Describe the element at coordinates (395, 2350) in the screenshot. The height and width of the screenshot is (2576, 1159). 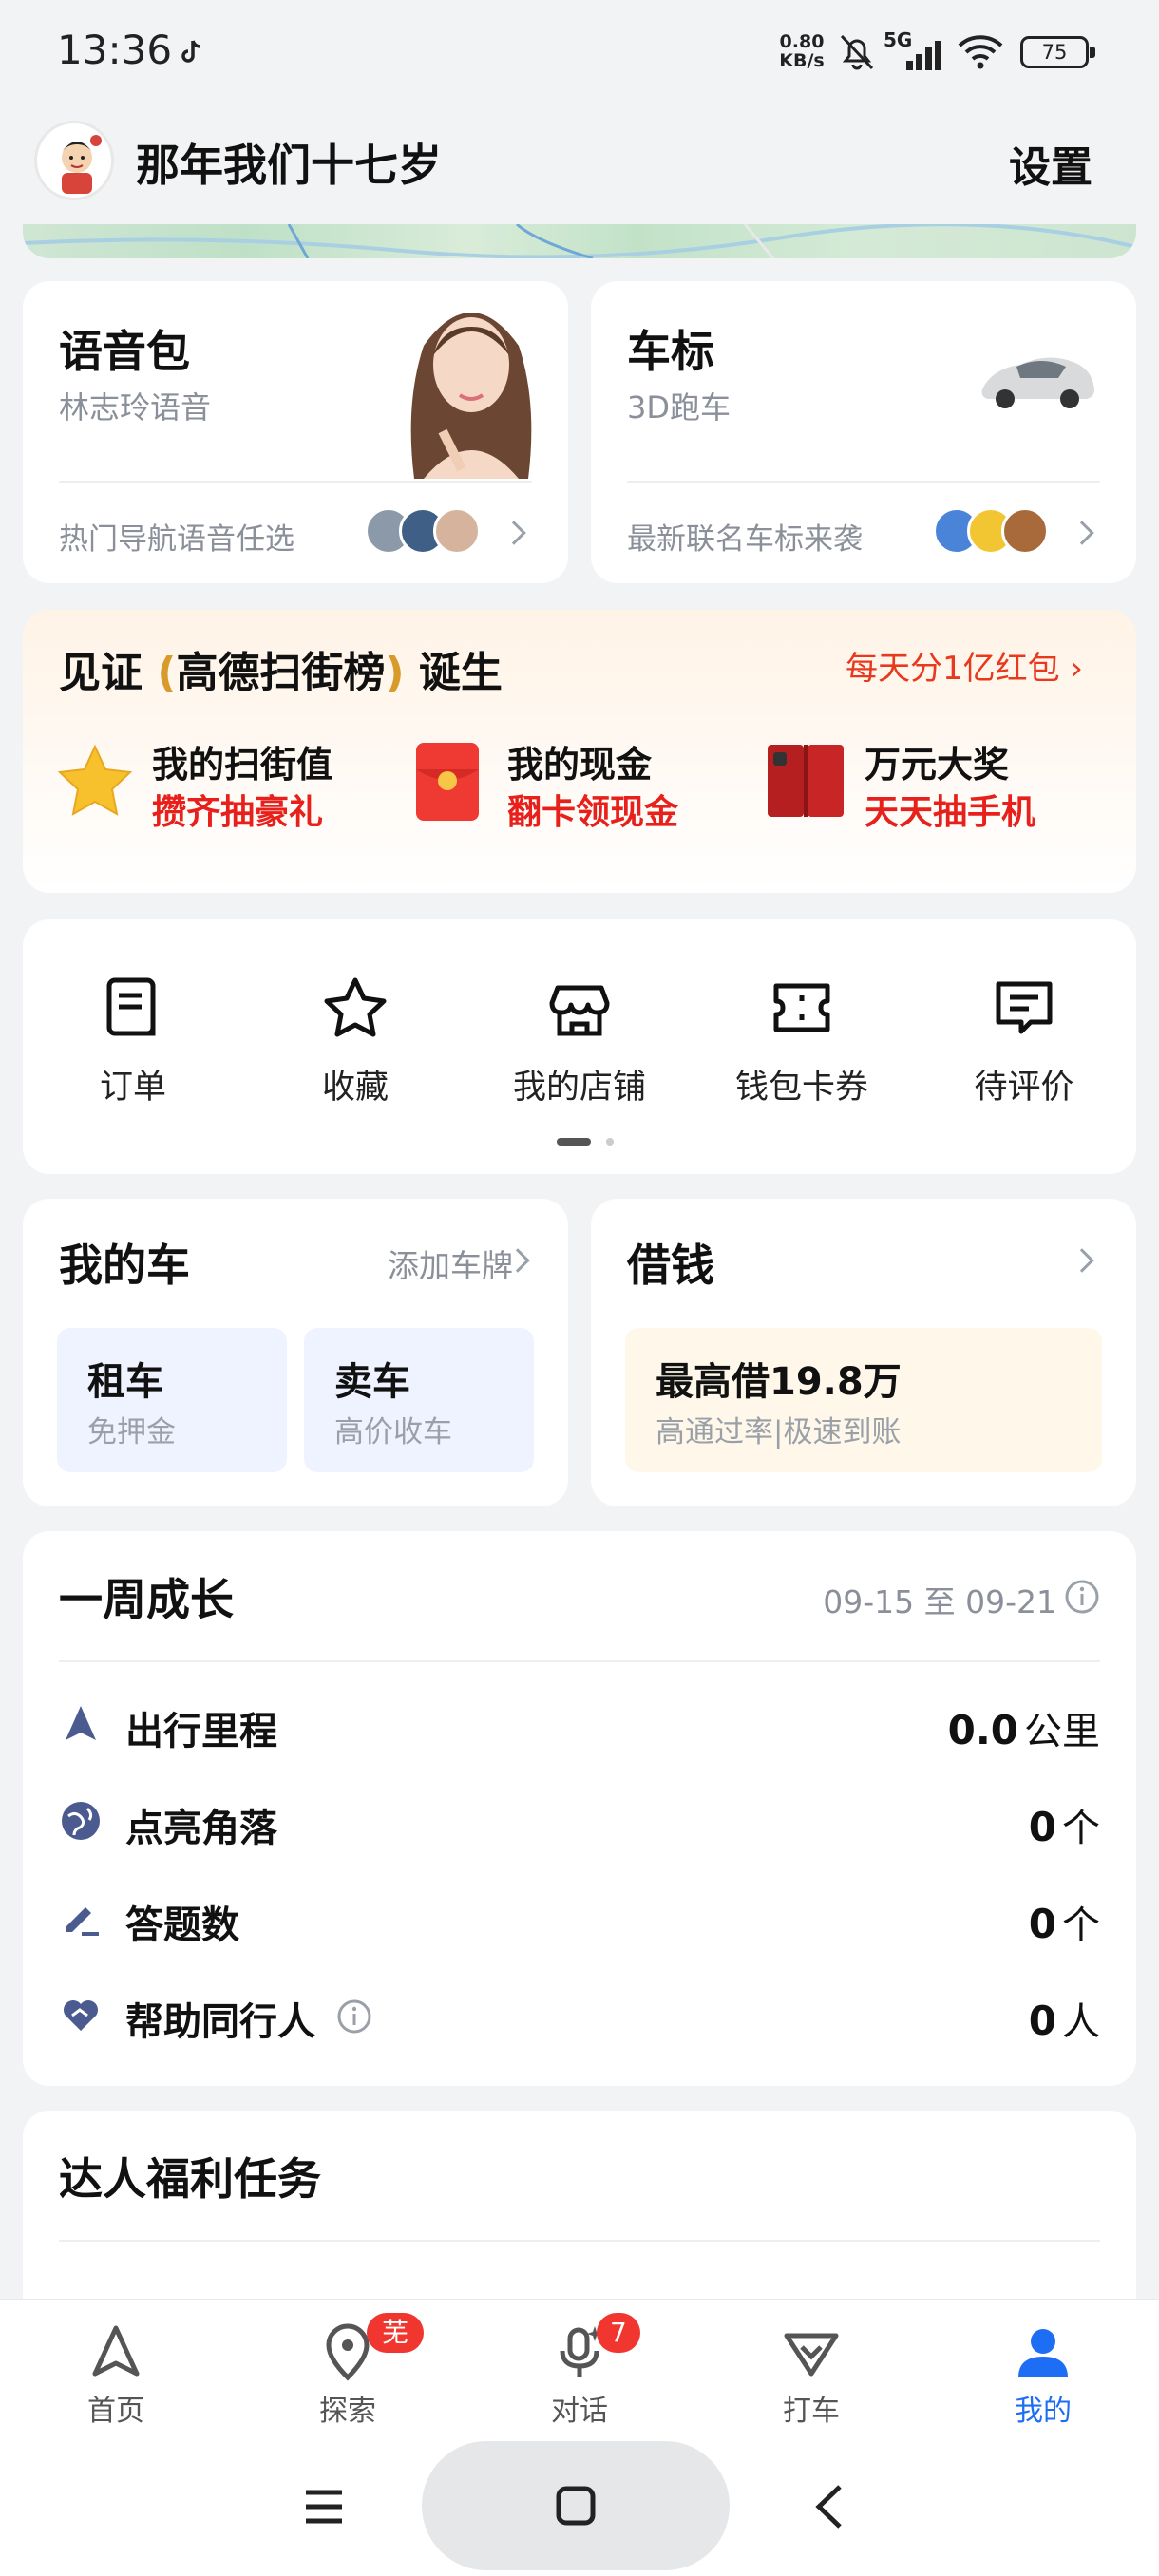
I see `nav-explore-badge: 芜湖` at that location.